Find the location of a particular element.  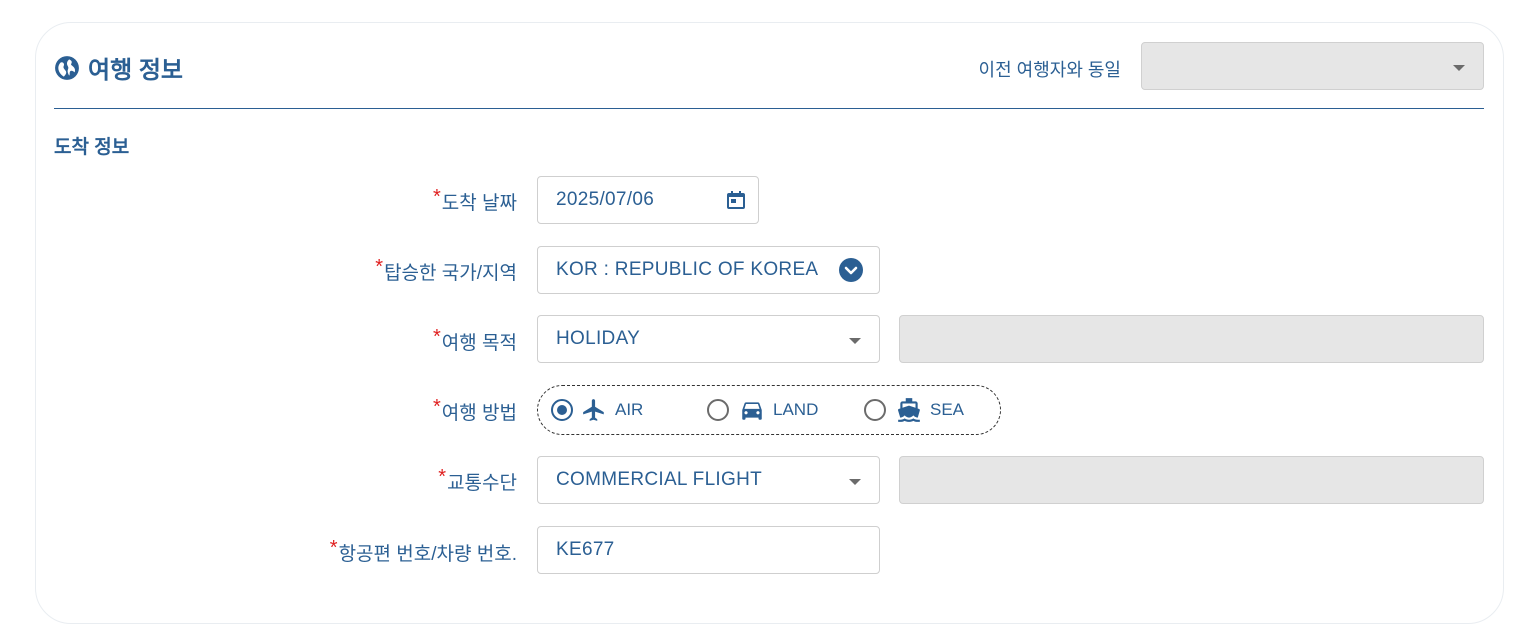

option-label: LAND is located at coordinates (796, 409).